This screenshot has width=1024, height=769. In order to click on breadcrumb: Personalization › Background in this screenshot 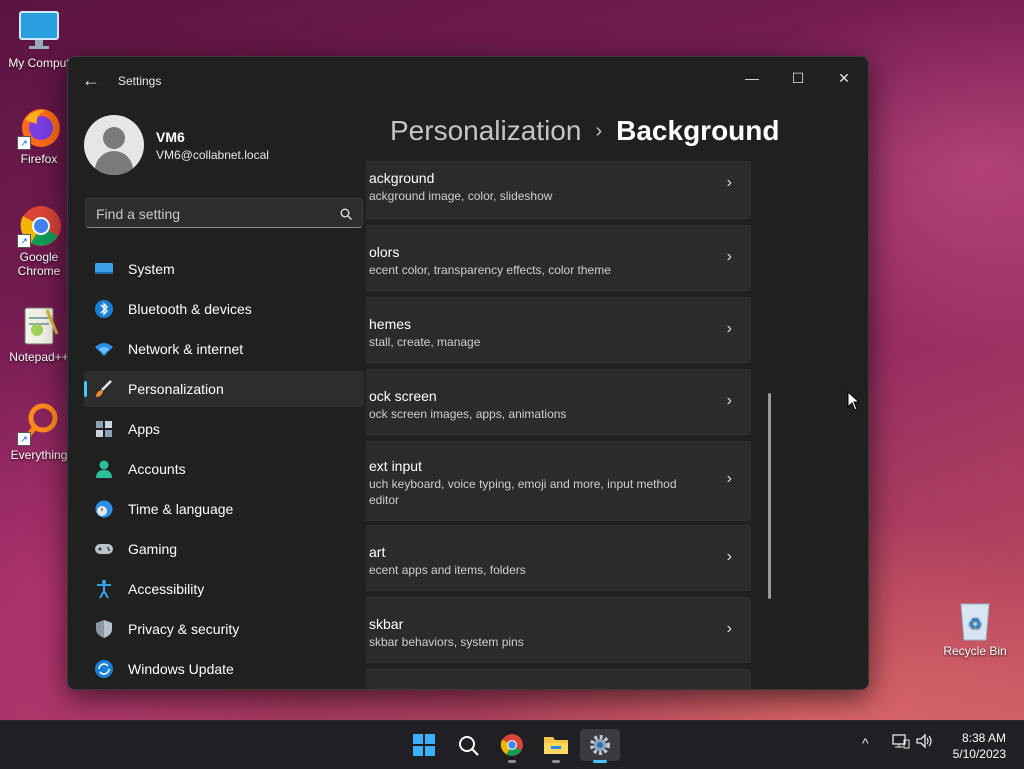, I will do `click(584, 131)`.